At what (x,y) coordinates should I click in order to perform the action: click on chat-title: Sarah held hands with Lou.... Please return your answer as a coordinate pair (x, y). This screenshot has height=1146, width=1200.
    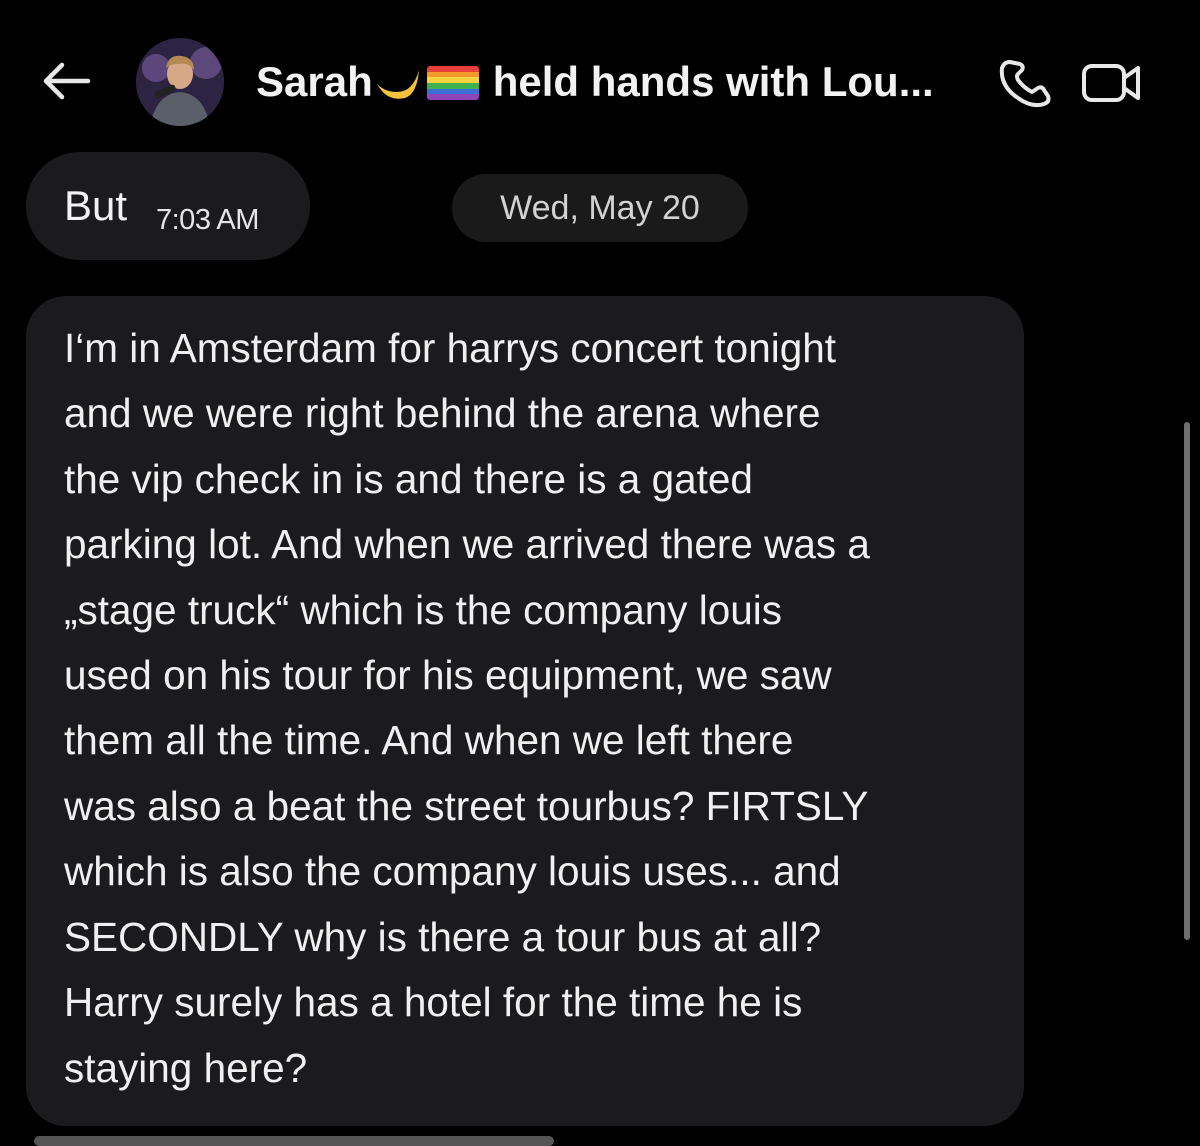
    Looking at the image, I should click on (595, 82).